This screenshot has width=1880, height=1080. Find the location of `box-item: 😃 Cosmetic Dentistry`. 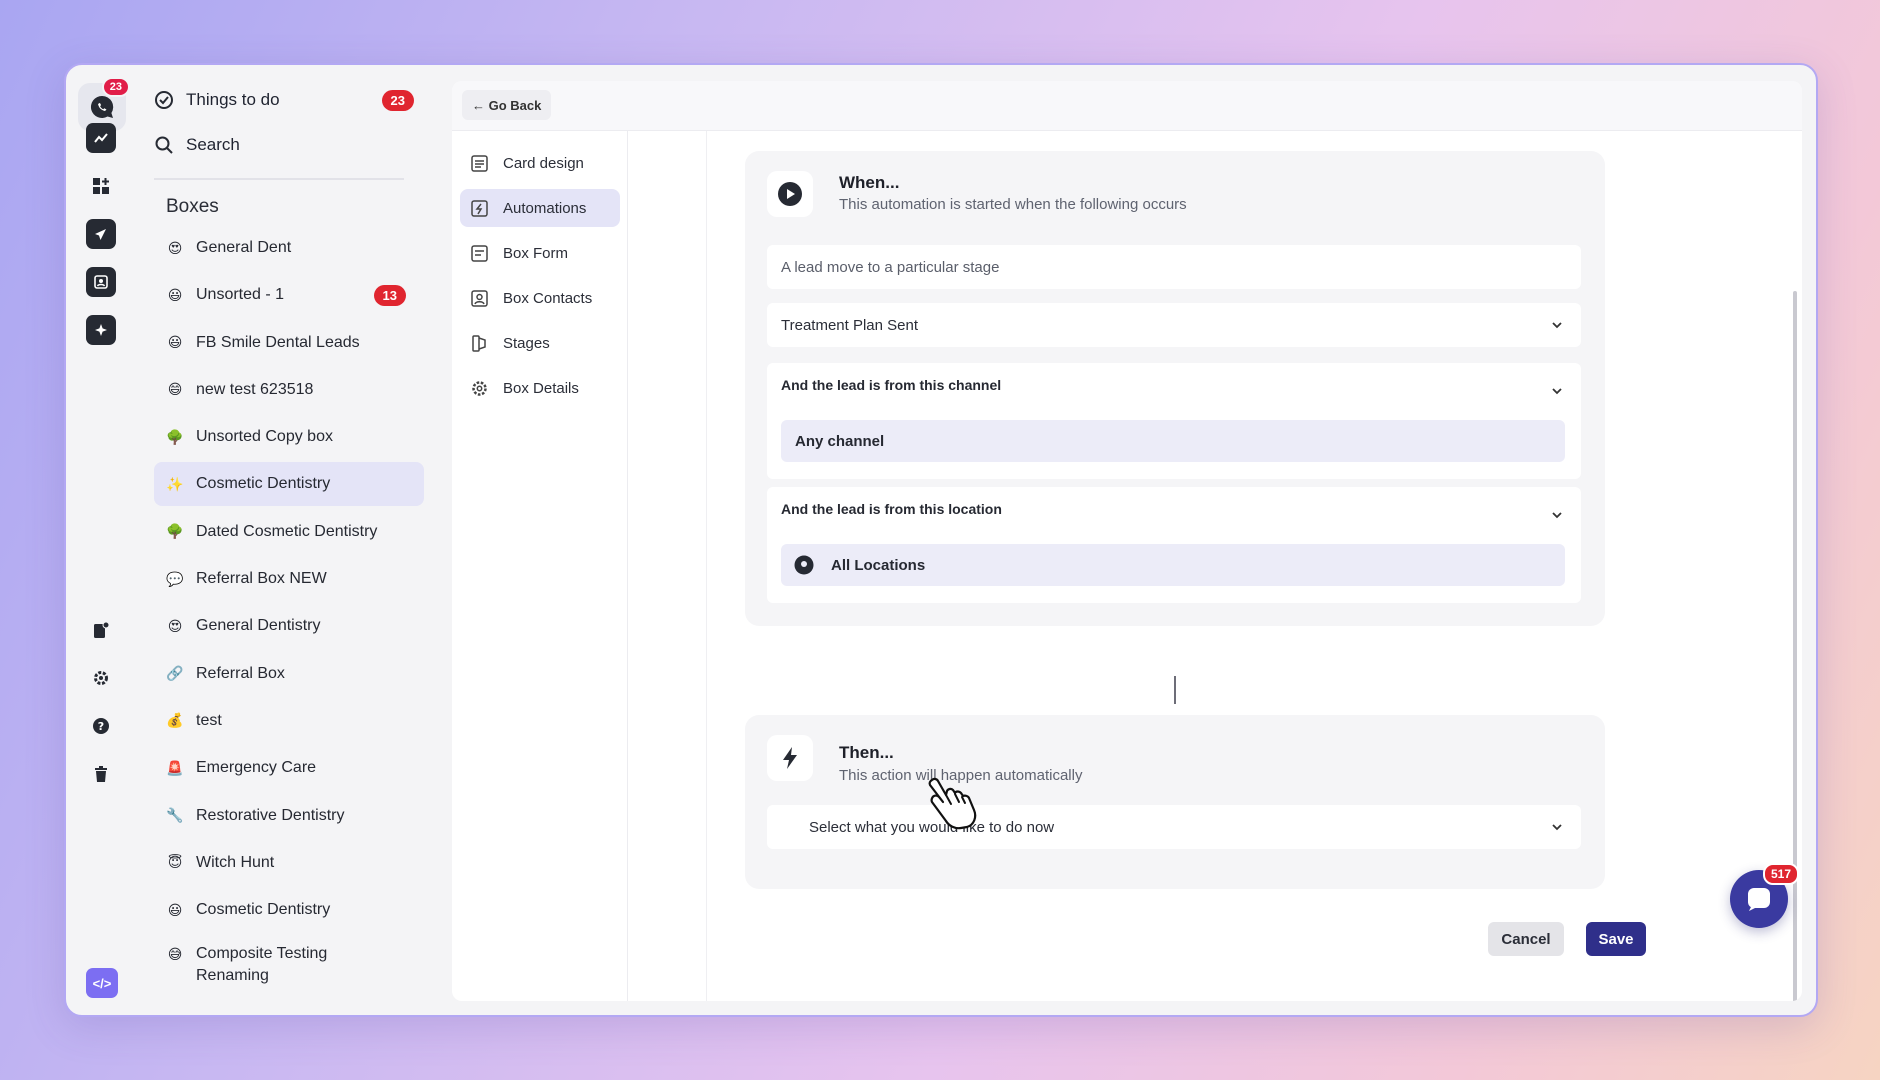

box-item: 😃 Cosmetic Dentistry is located at coordinates (289, 910).